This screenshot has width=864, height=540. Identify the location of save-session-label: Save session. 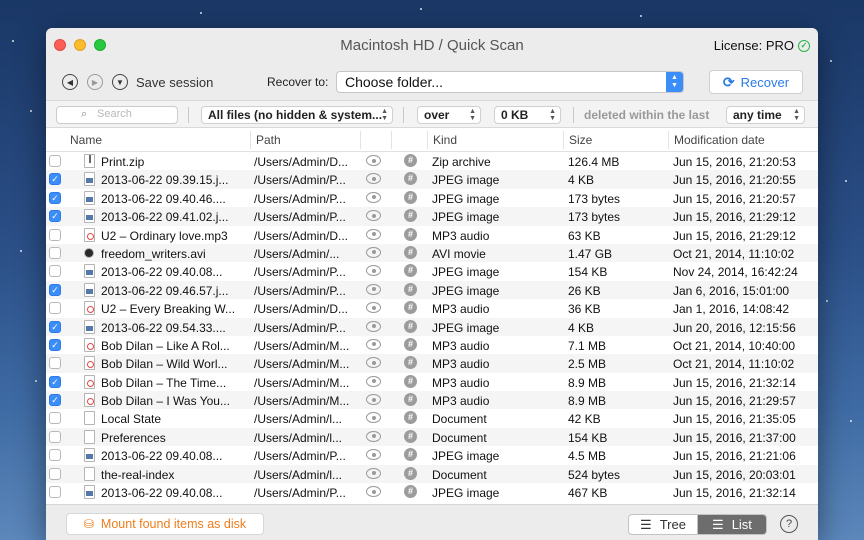
(174, 82).